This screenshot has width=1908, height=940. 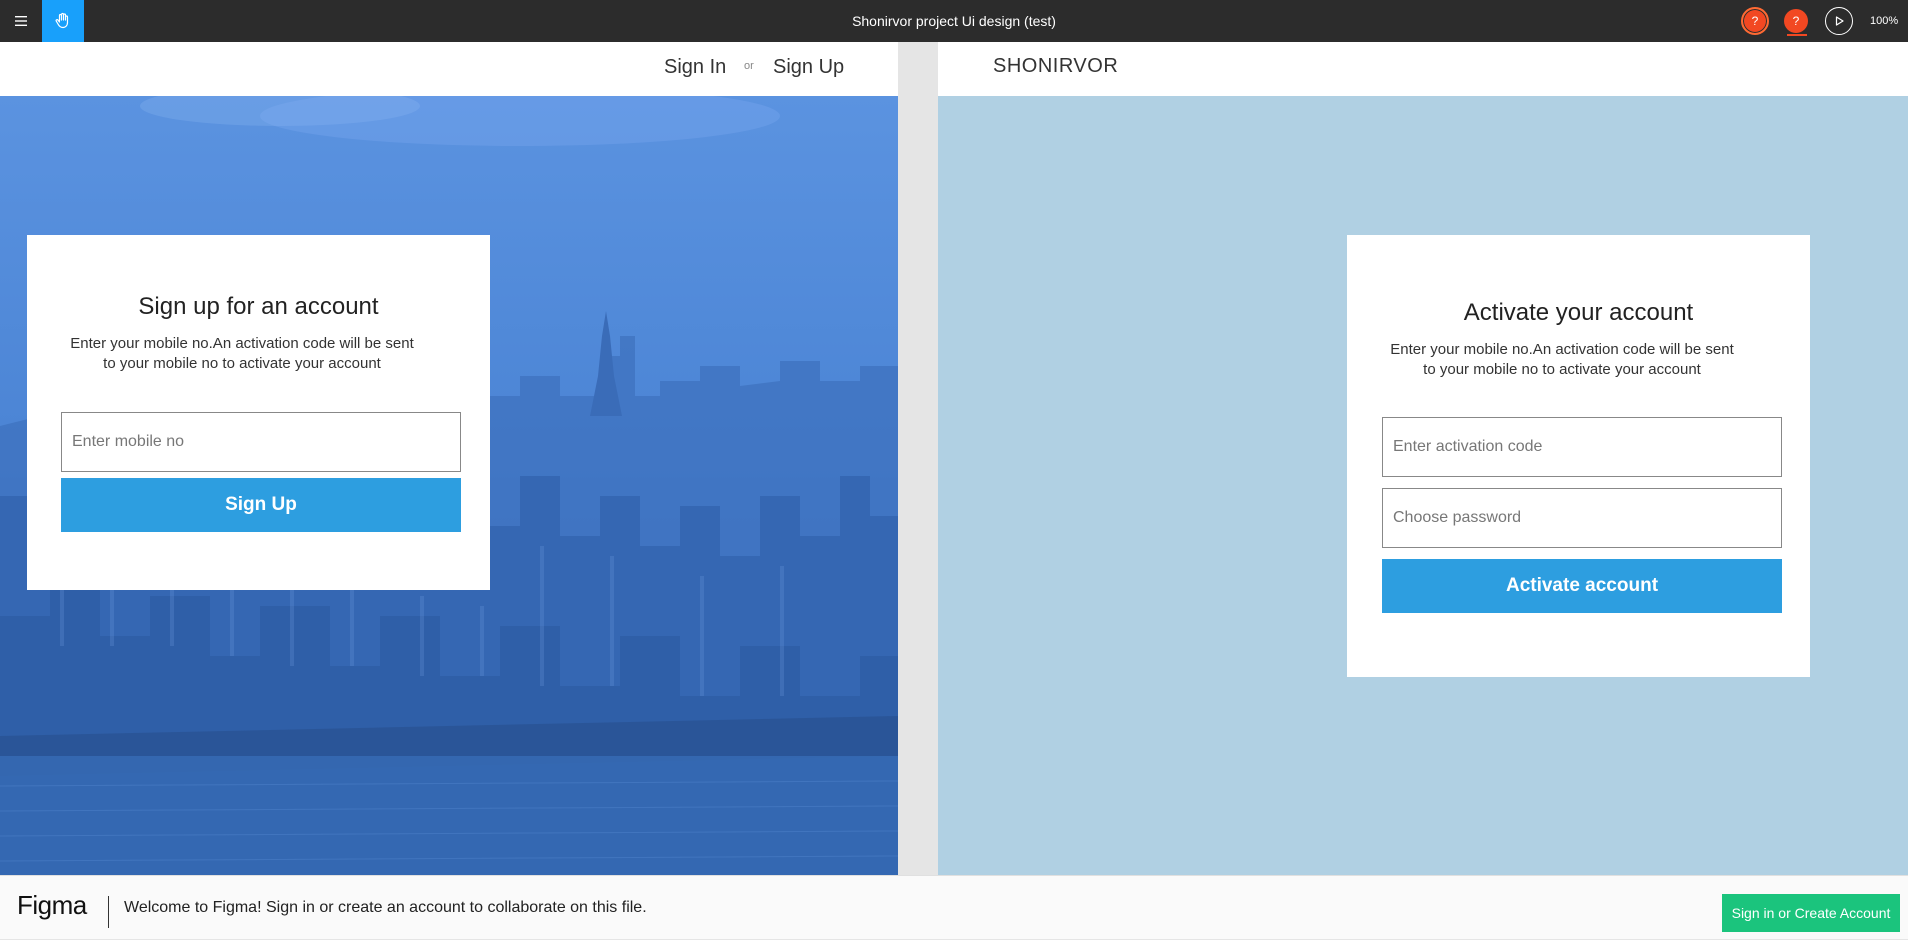 What do you see at coordinates (1578, 312) in the screenshot?
I see `card-title: Activate your account` at bounding box center [1578, 312].